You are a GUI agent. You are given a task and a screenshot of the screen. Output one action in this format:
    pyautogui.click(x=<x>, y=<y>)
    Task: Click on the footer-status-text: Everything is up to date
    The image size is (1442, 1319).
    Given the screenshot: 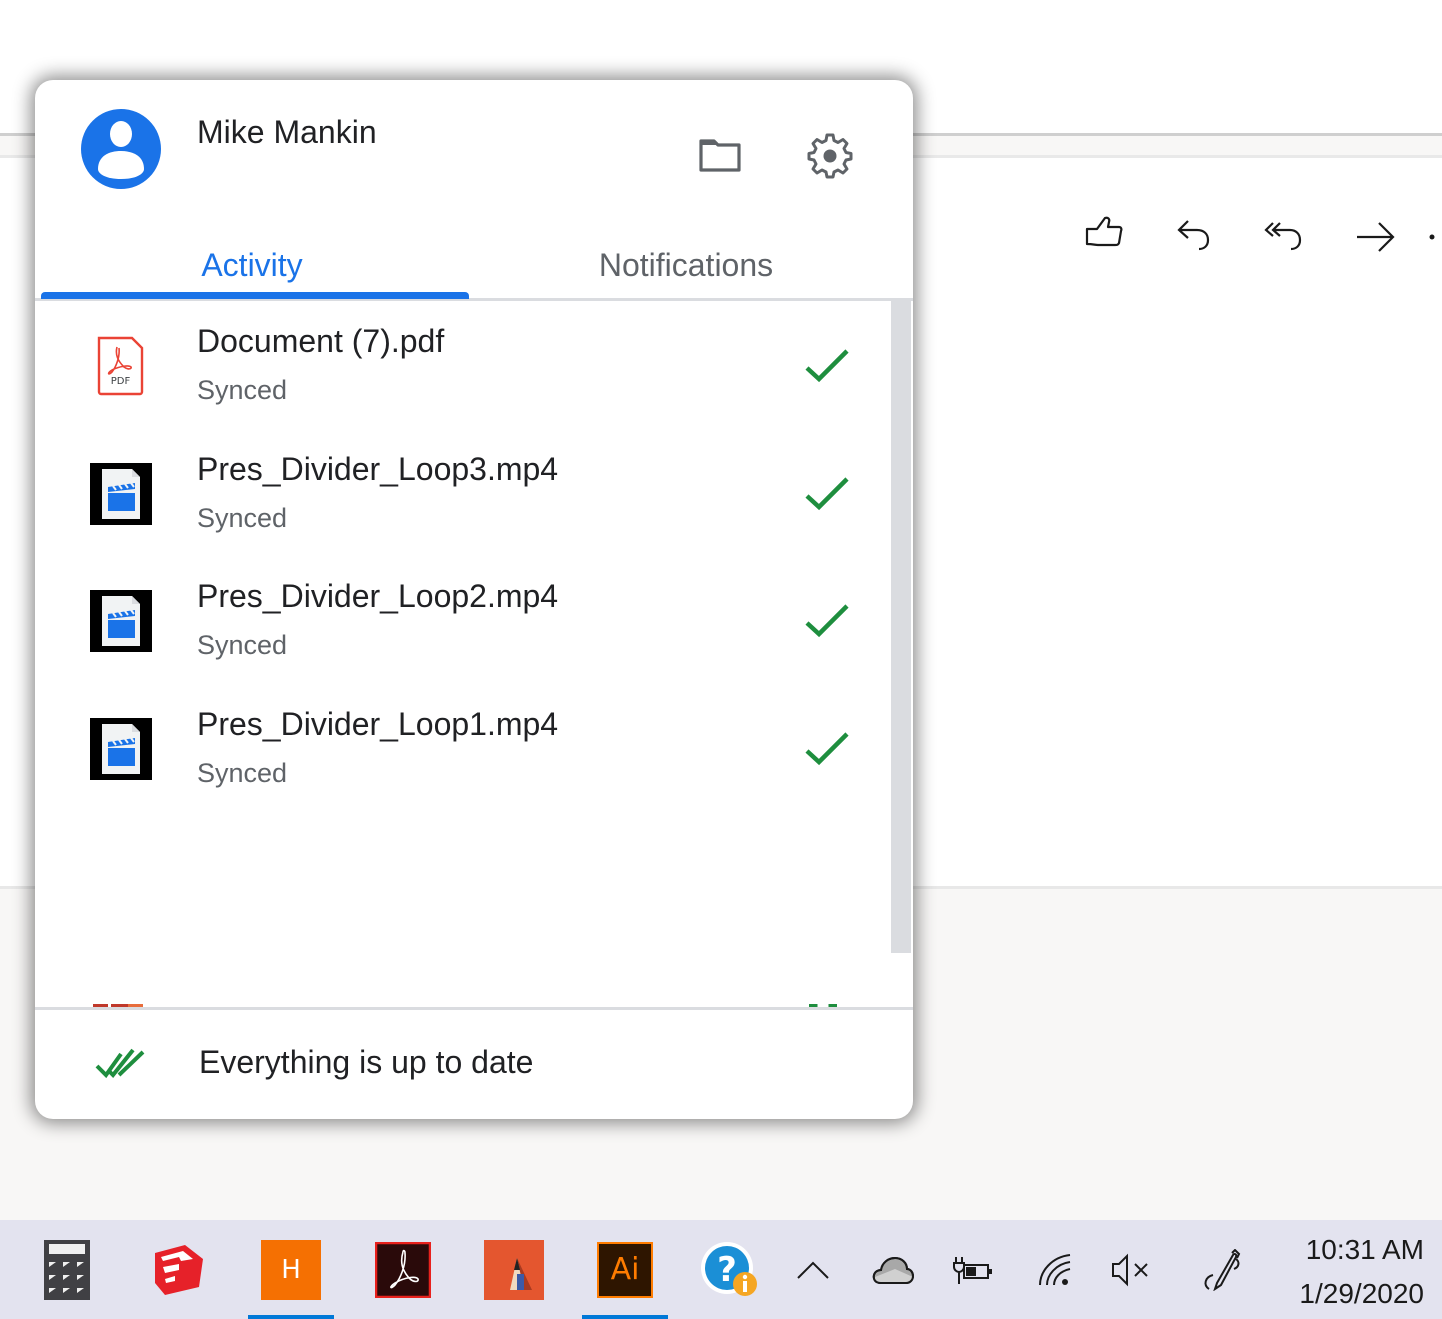 What is the action you would take?
    pyautogui.click(x=366, y=1062)
    